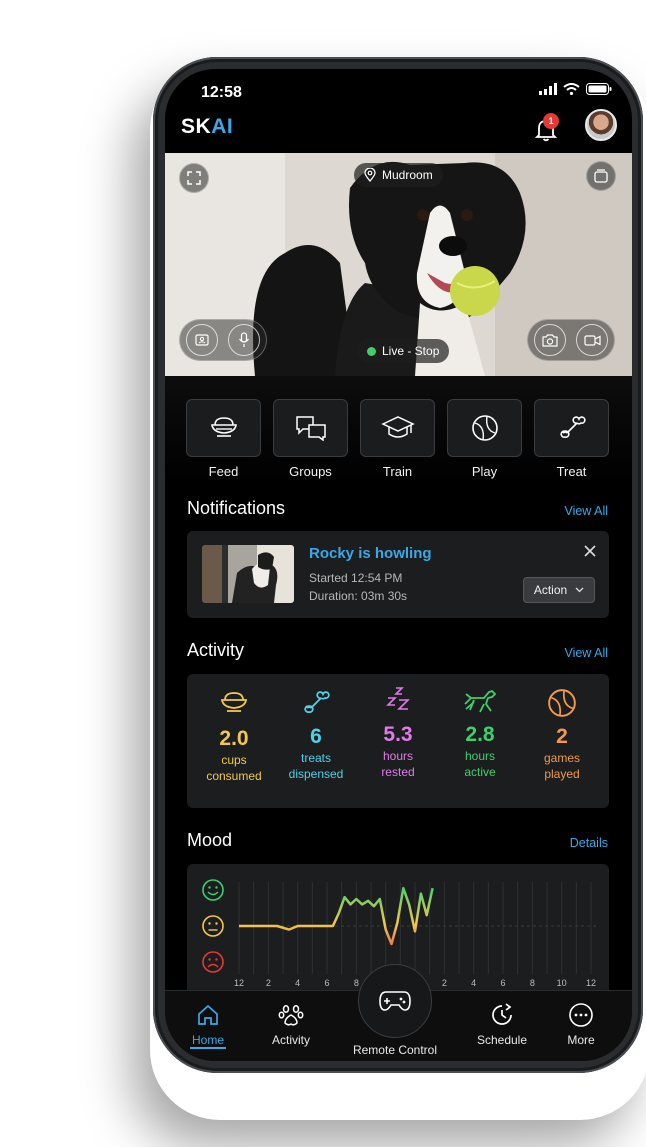 Image resolution: width=646 pixels, height=1147 pixels. What do you see at coordinates (480, 756) in the screenshot?
I see `stat-label-line1: hours` at bounding box center [480, 756].